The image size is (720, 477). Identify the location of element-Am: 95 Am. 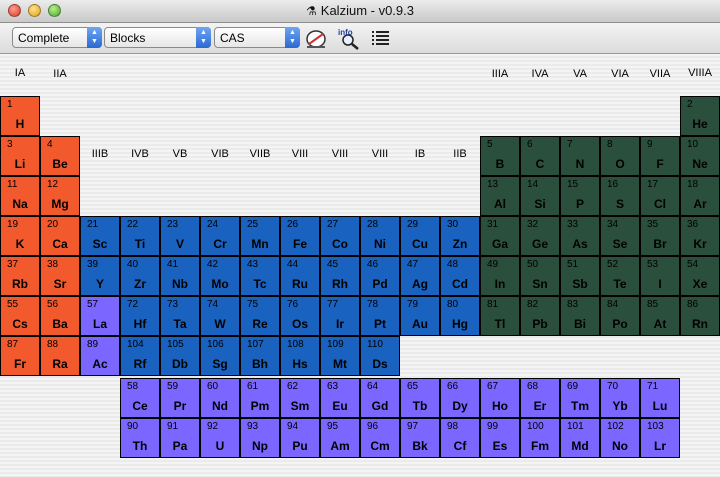
(340, 438).